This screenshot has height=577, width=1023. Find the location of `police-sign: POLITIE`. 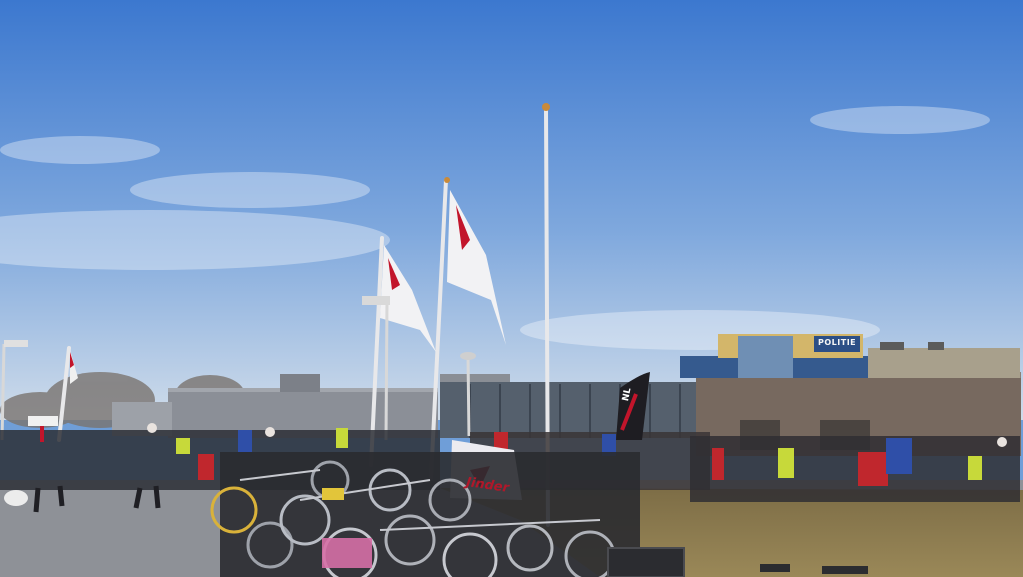

police-sign: POLITIE is located at coordinates (837, 342).